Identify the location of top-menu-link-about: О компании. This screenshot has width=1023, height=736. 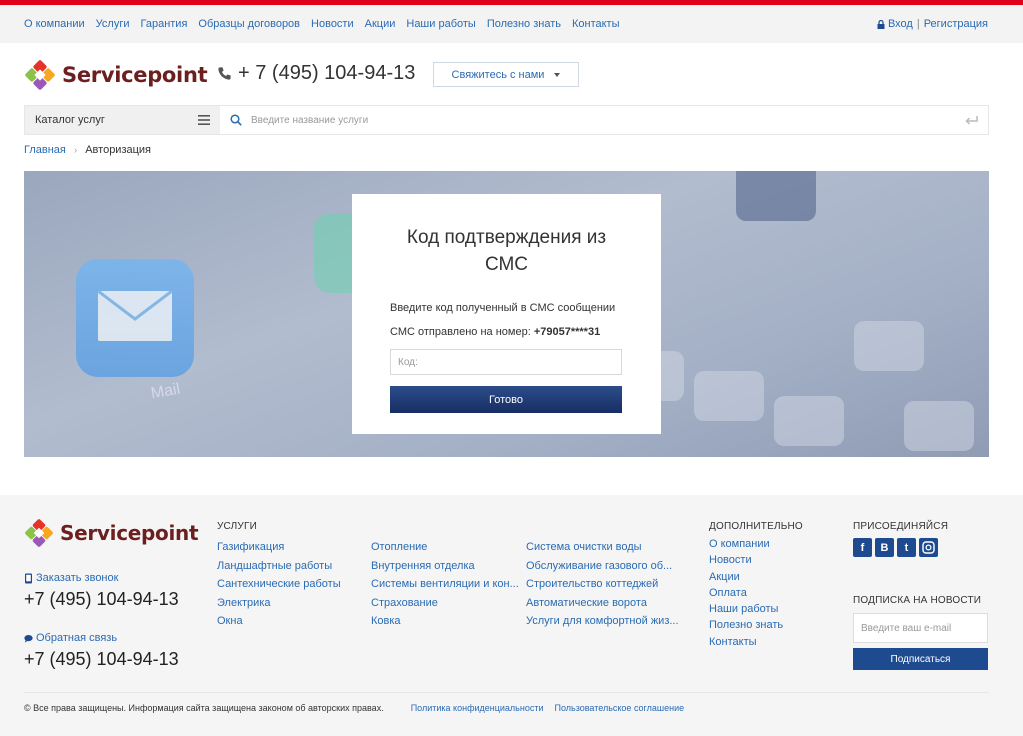
(54, 24).